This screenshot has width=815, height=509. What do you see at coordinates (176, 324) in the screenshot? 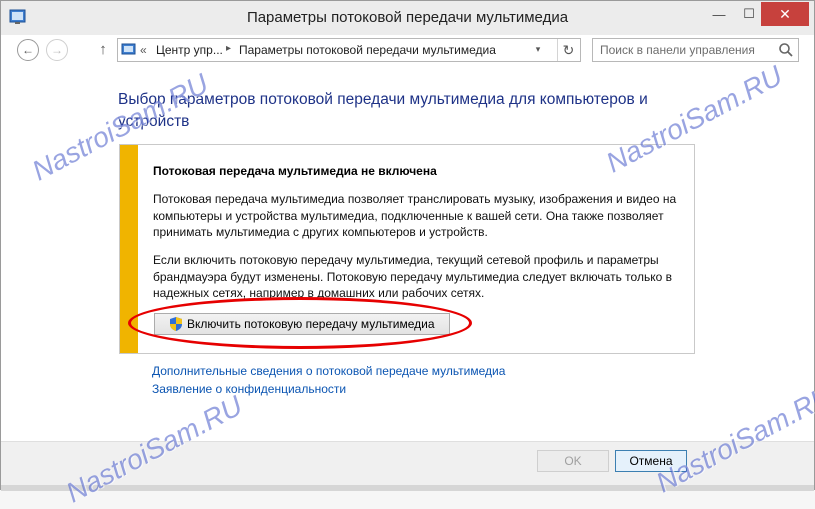
I see `uac-shield-icon` at bounding box center [176, 324].